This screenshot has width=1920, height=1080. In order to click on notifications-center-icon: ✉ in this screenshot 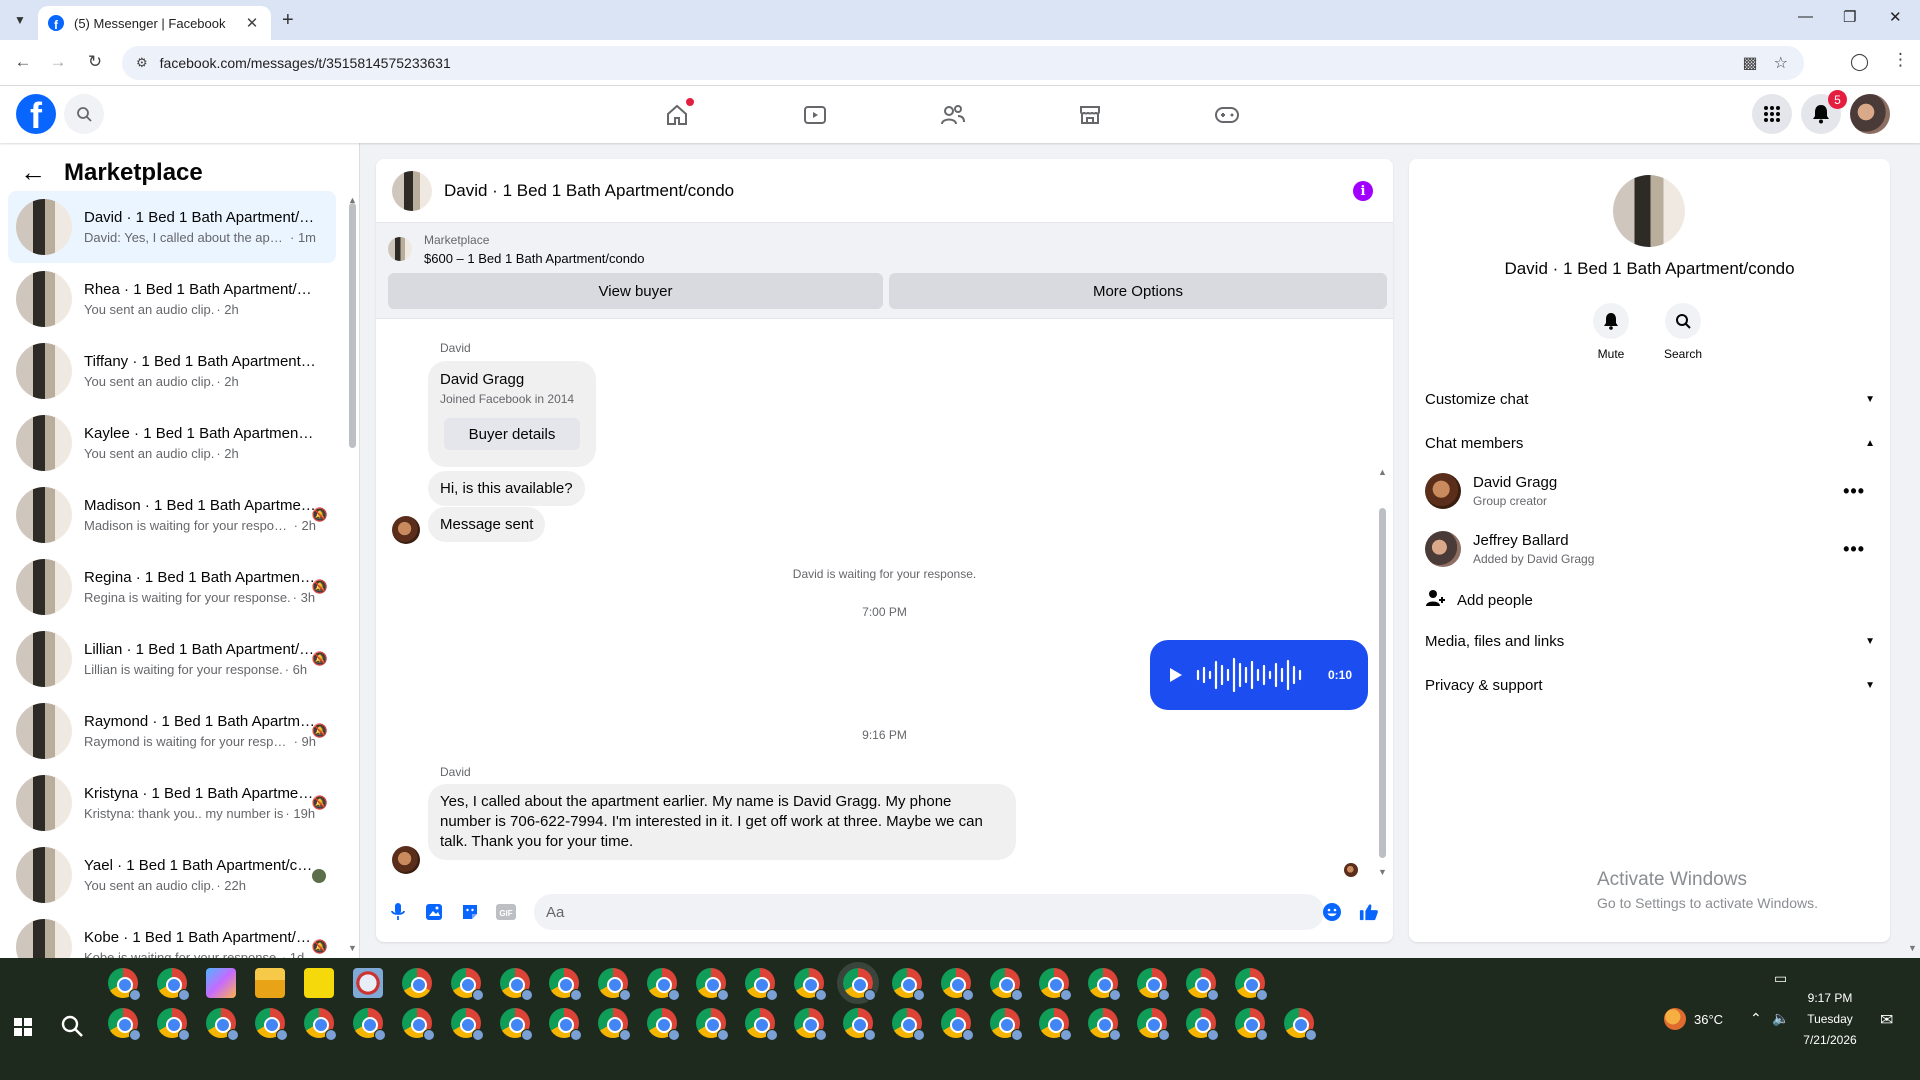, I will do `click(1886, 1020)`.